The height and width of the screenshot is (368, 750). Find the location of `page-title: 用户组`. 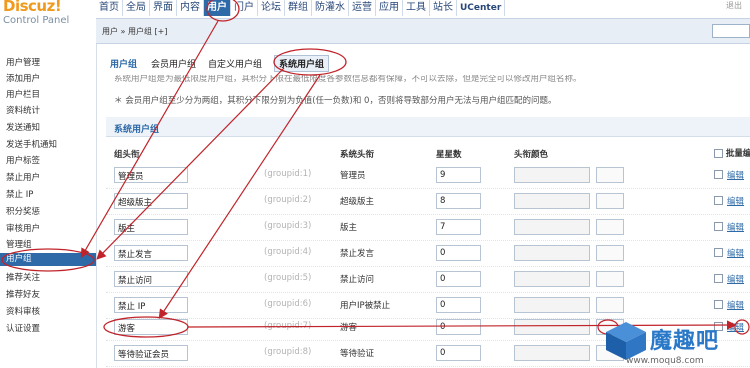

page-title: 用户组 is located at coordinates (124, 64).